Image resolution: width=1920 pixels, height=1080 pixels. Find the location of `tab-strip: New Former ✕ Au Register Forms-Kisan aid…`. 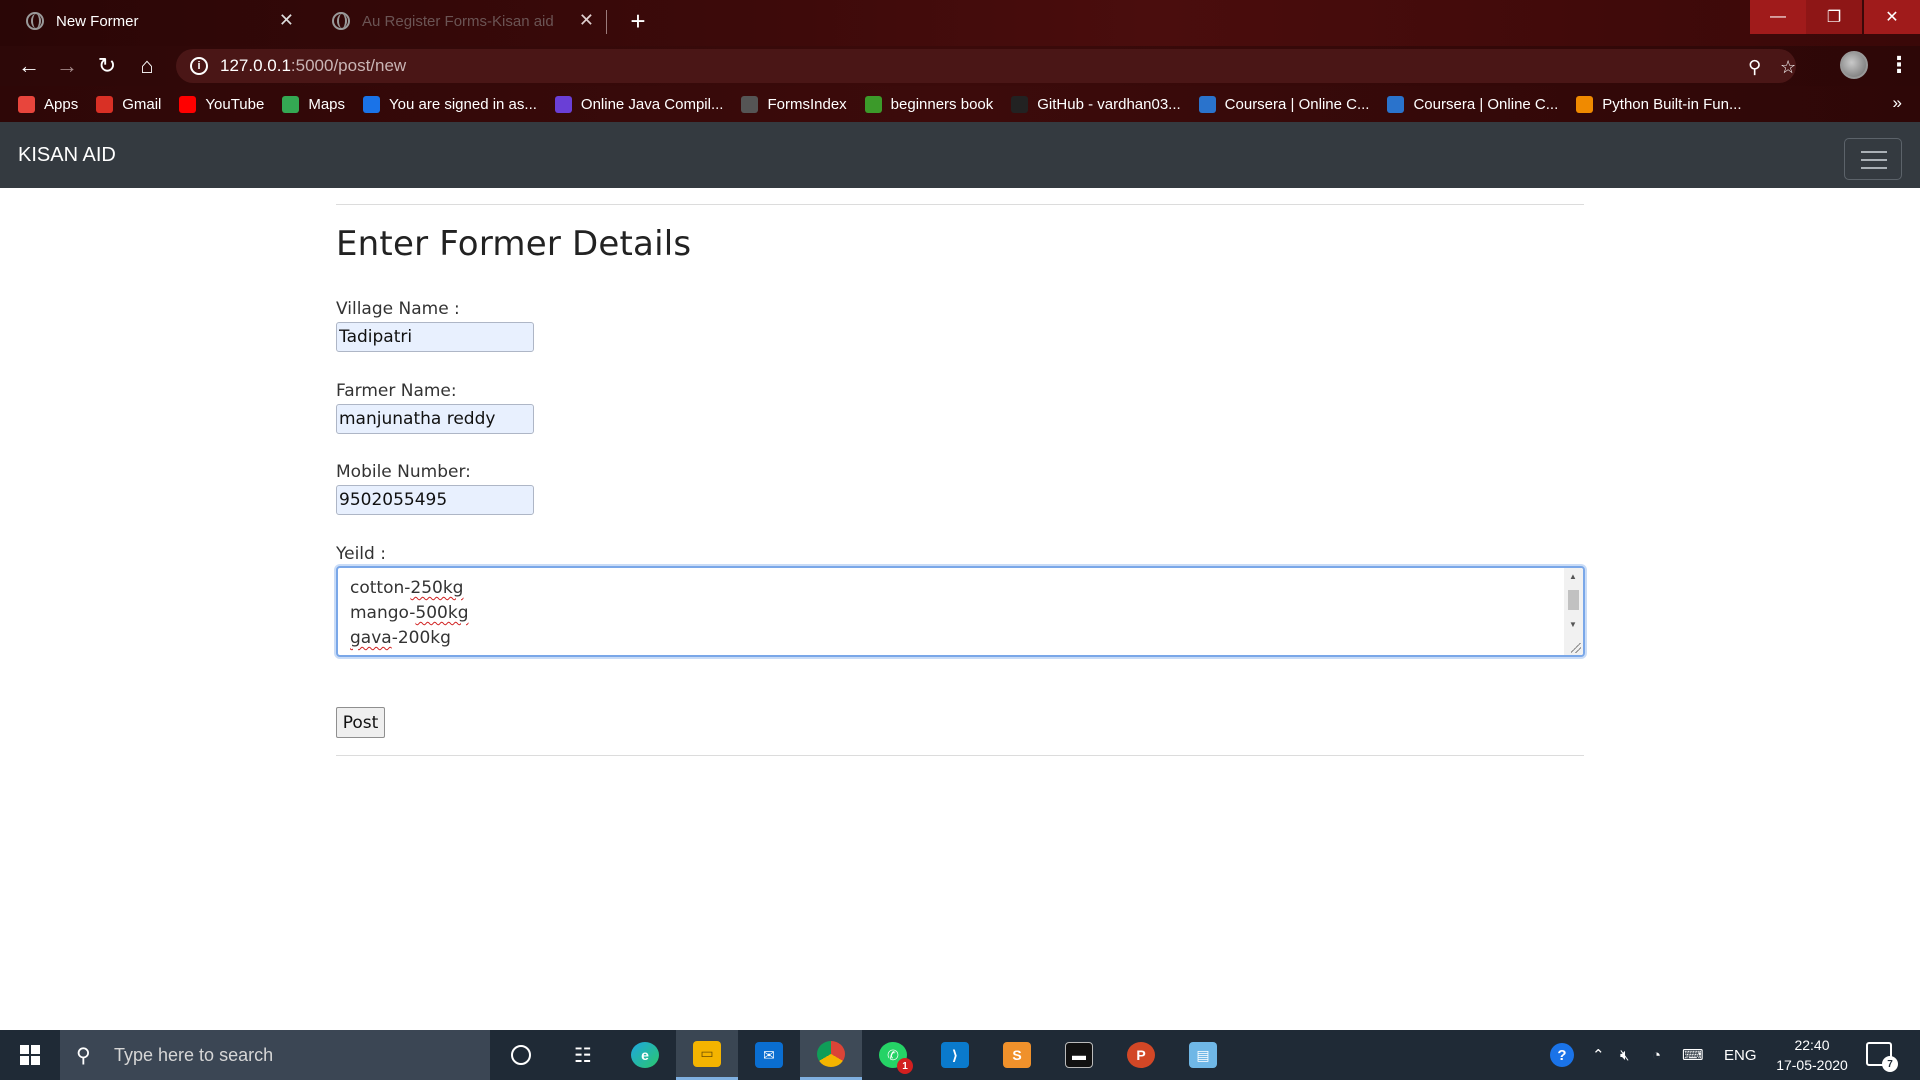

tab-strip: New Former ✕ Au Register Forms-Kisan aid… is located at coordinates (960, 23).